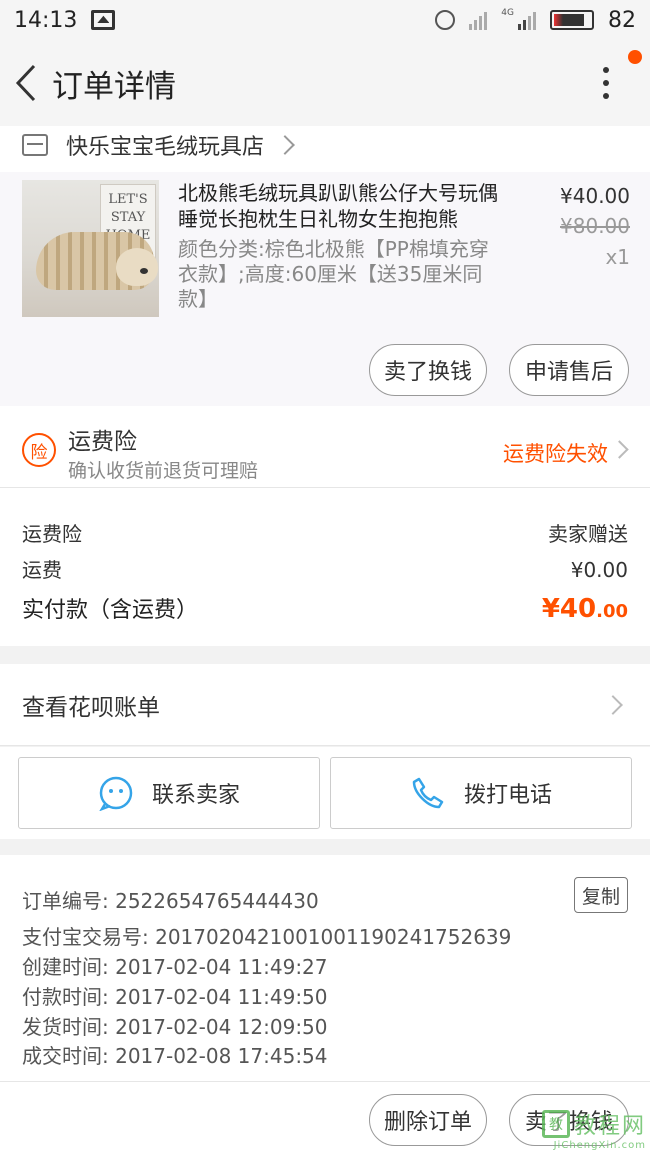  I want to click on huabei-bill-row: 查看花呗账单, so click(325, 705).